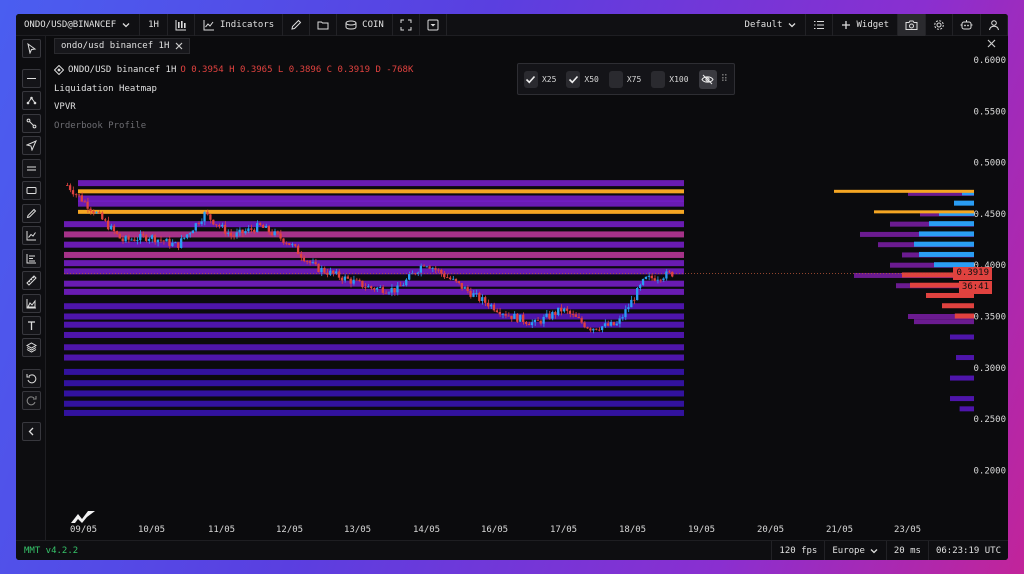 This screenshot has width=1024, height=574. What do you see at coordinates (31, 123) in the screenshot?
I see `trend-line-tool` at bounding box center [31, 123].